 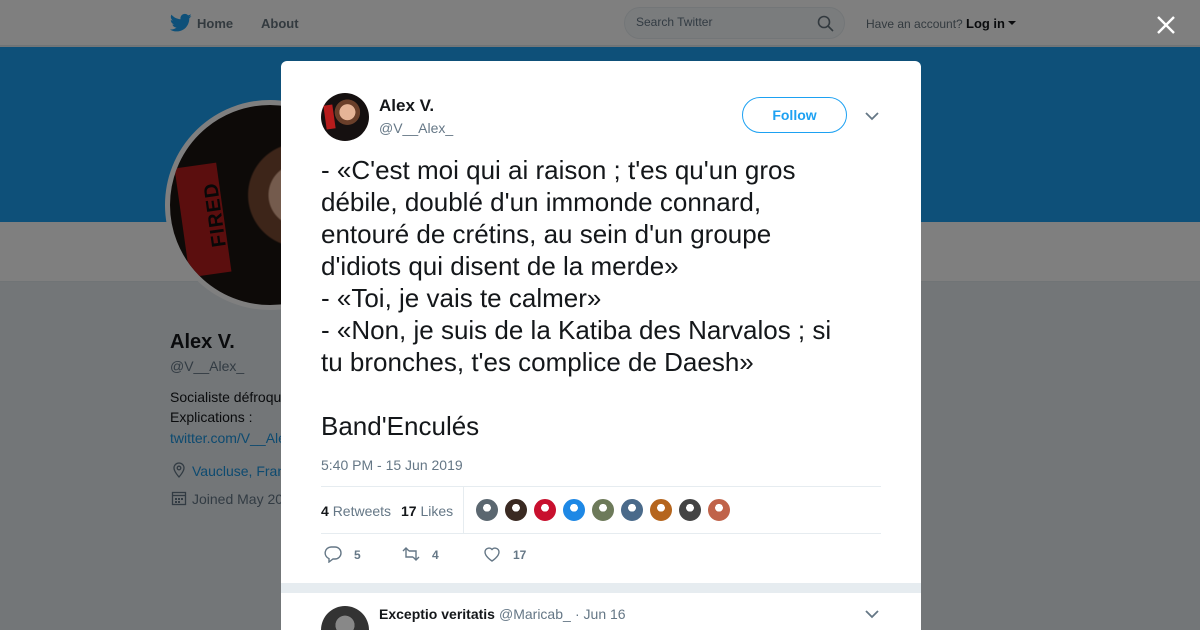 I want to click on likes-count: 17, so click(x=409, y=511).